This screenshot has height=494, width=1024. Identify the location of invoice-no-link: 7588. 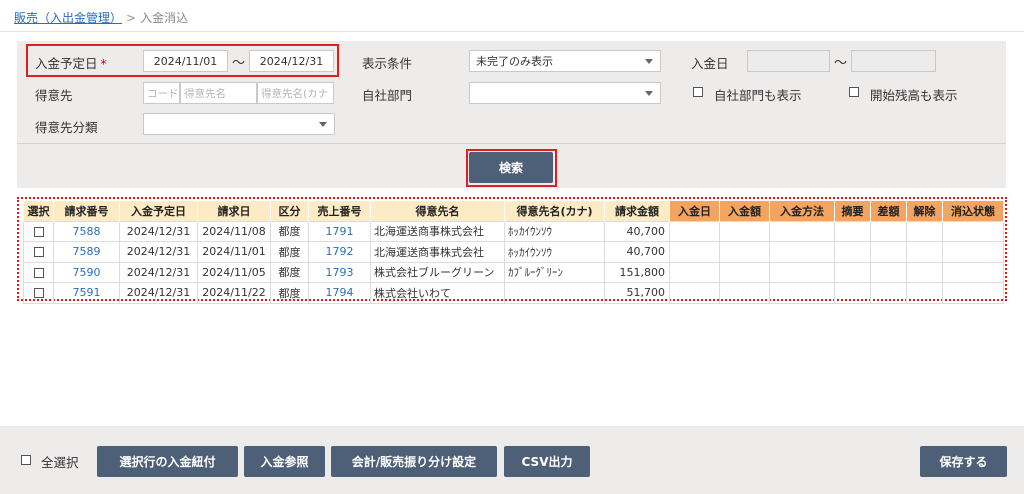
(87, 231).